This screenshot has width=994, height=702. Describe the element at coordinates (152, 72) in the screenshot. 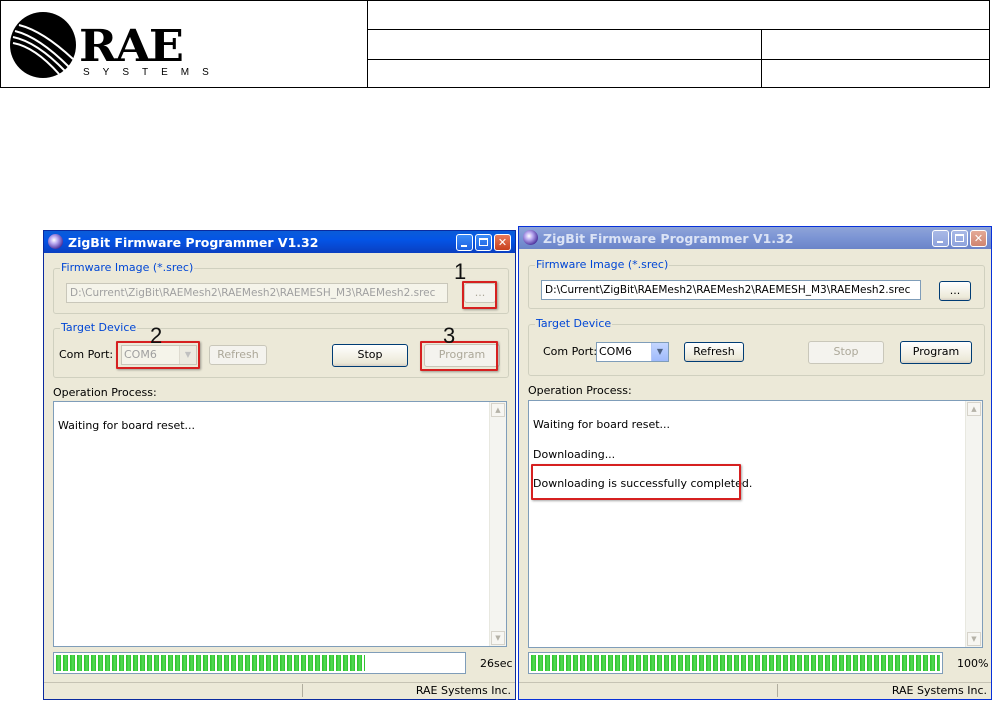

I see `logo-subtext: SYSTEMS` at that location.